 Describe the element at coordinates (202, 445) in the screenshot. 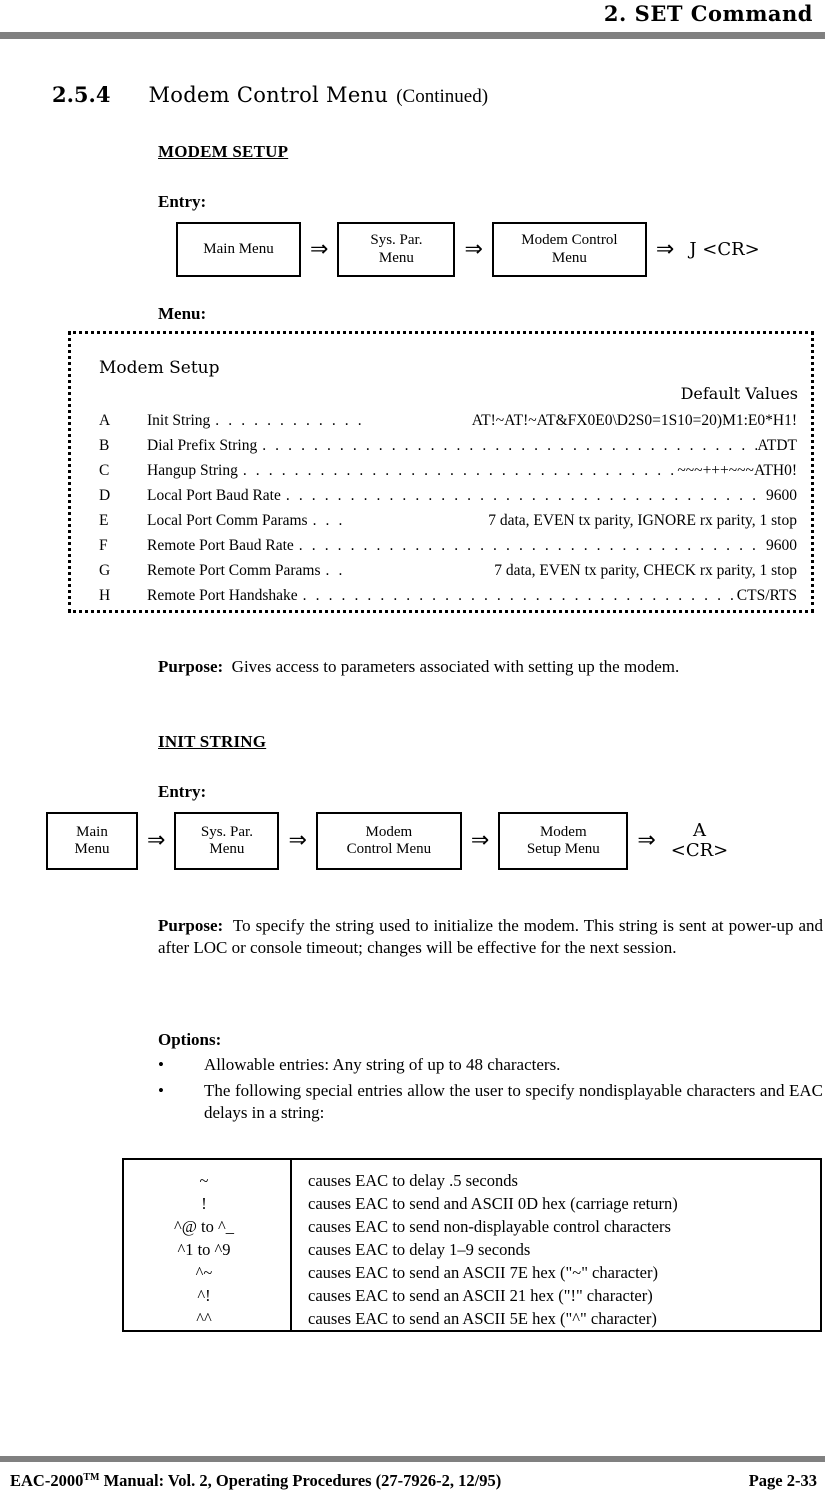

I see `menu-row-label: Dial Prefix String` at that location.